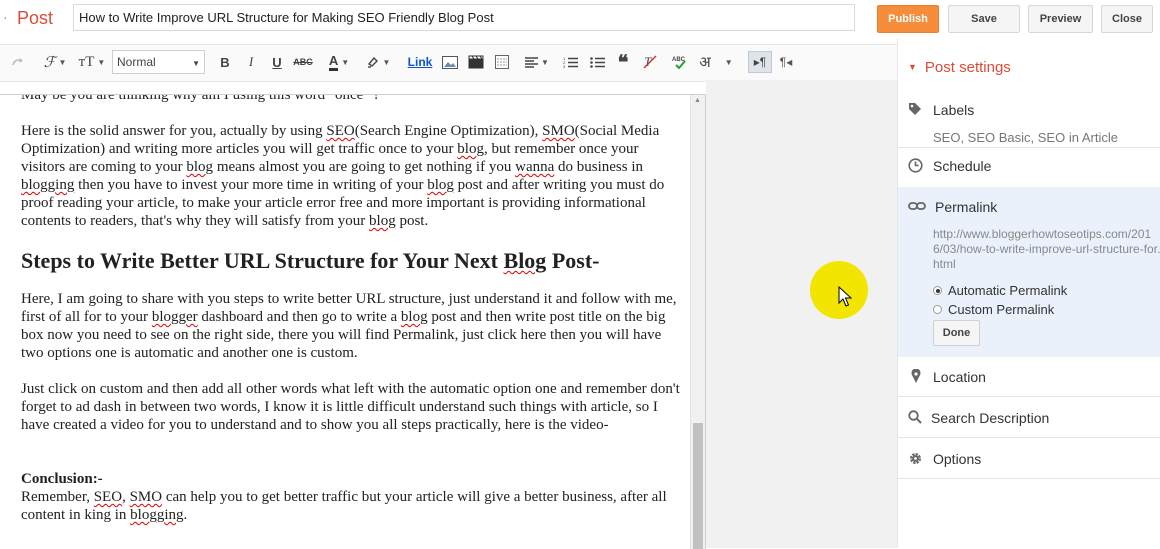 This screenshot has height=549, width=1160. Describe the element at coordinates (55, 62) in the screenshot. I see `font-family-icon: ℱ ▼` at that location.